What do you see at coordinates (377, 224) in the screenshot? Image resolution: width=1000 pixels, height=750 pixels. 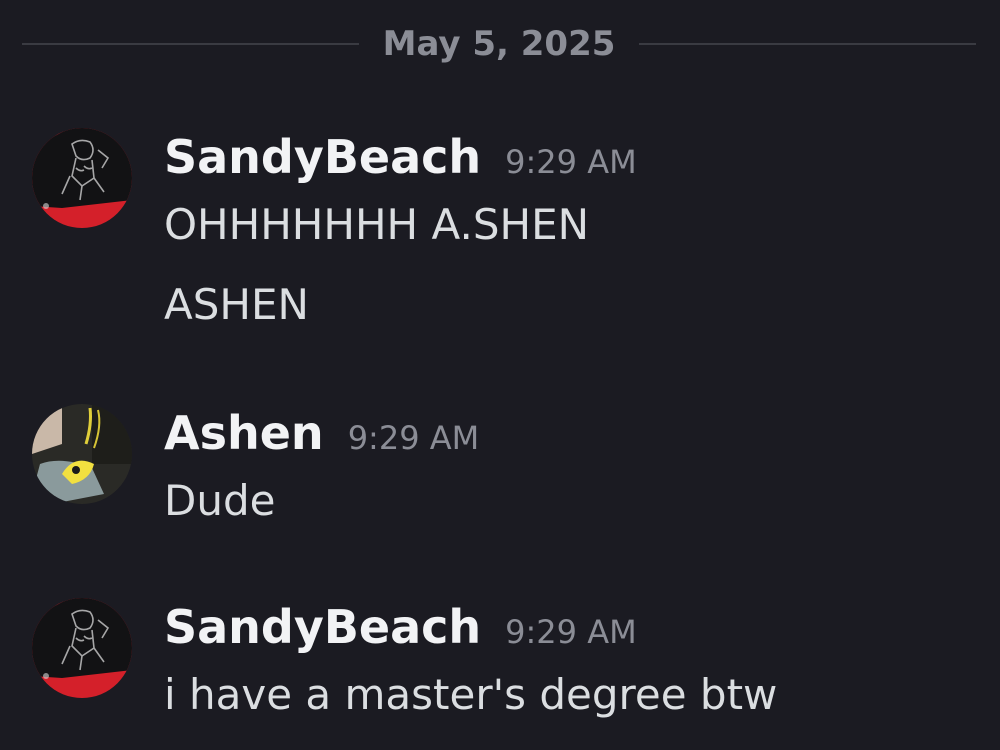 I see `message-text: OHHHHHHH A.SHEN` at bounding box center [377, 224].